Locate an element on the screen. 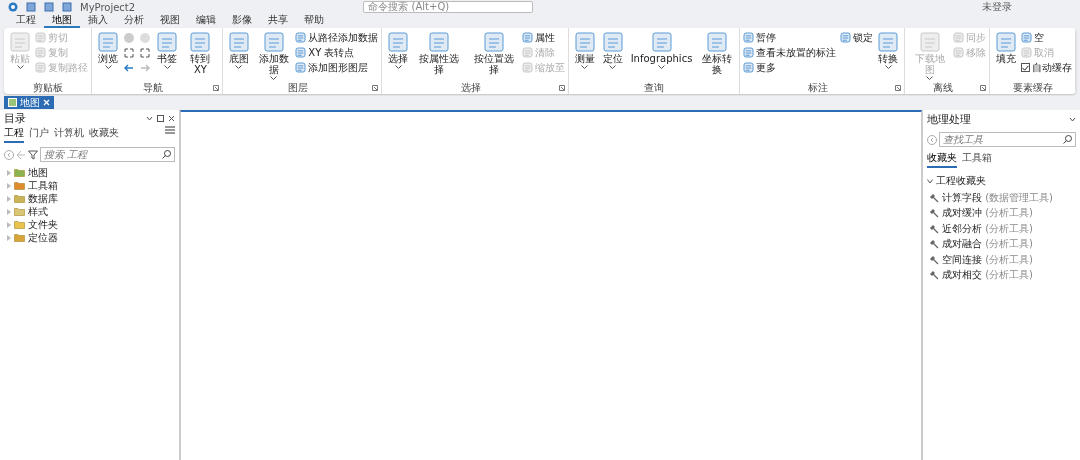  ribbon-button: 定位 is located at coordinates (612, 50).